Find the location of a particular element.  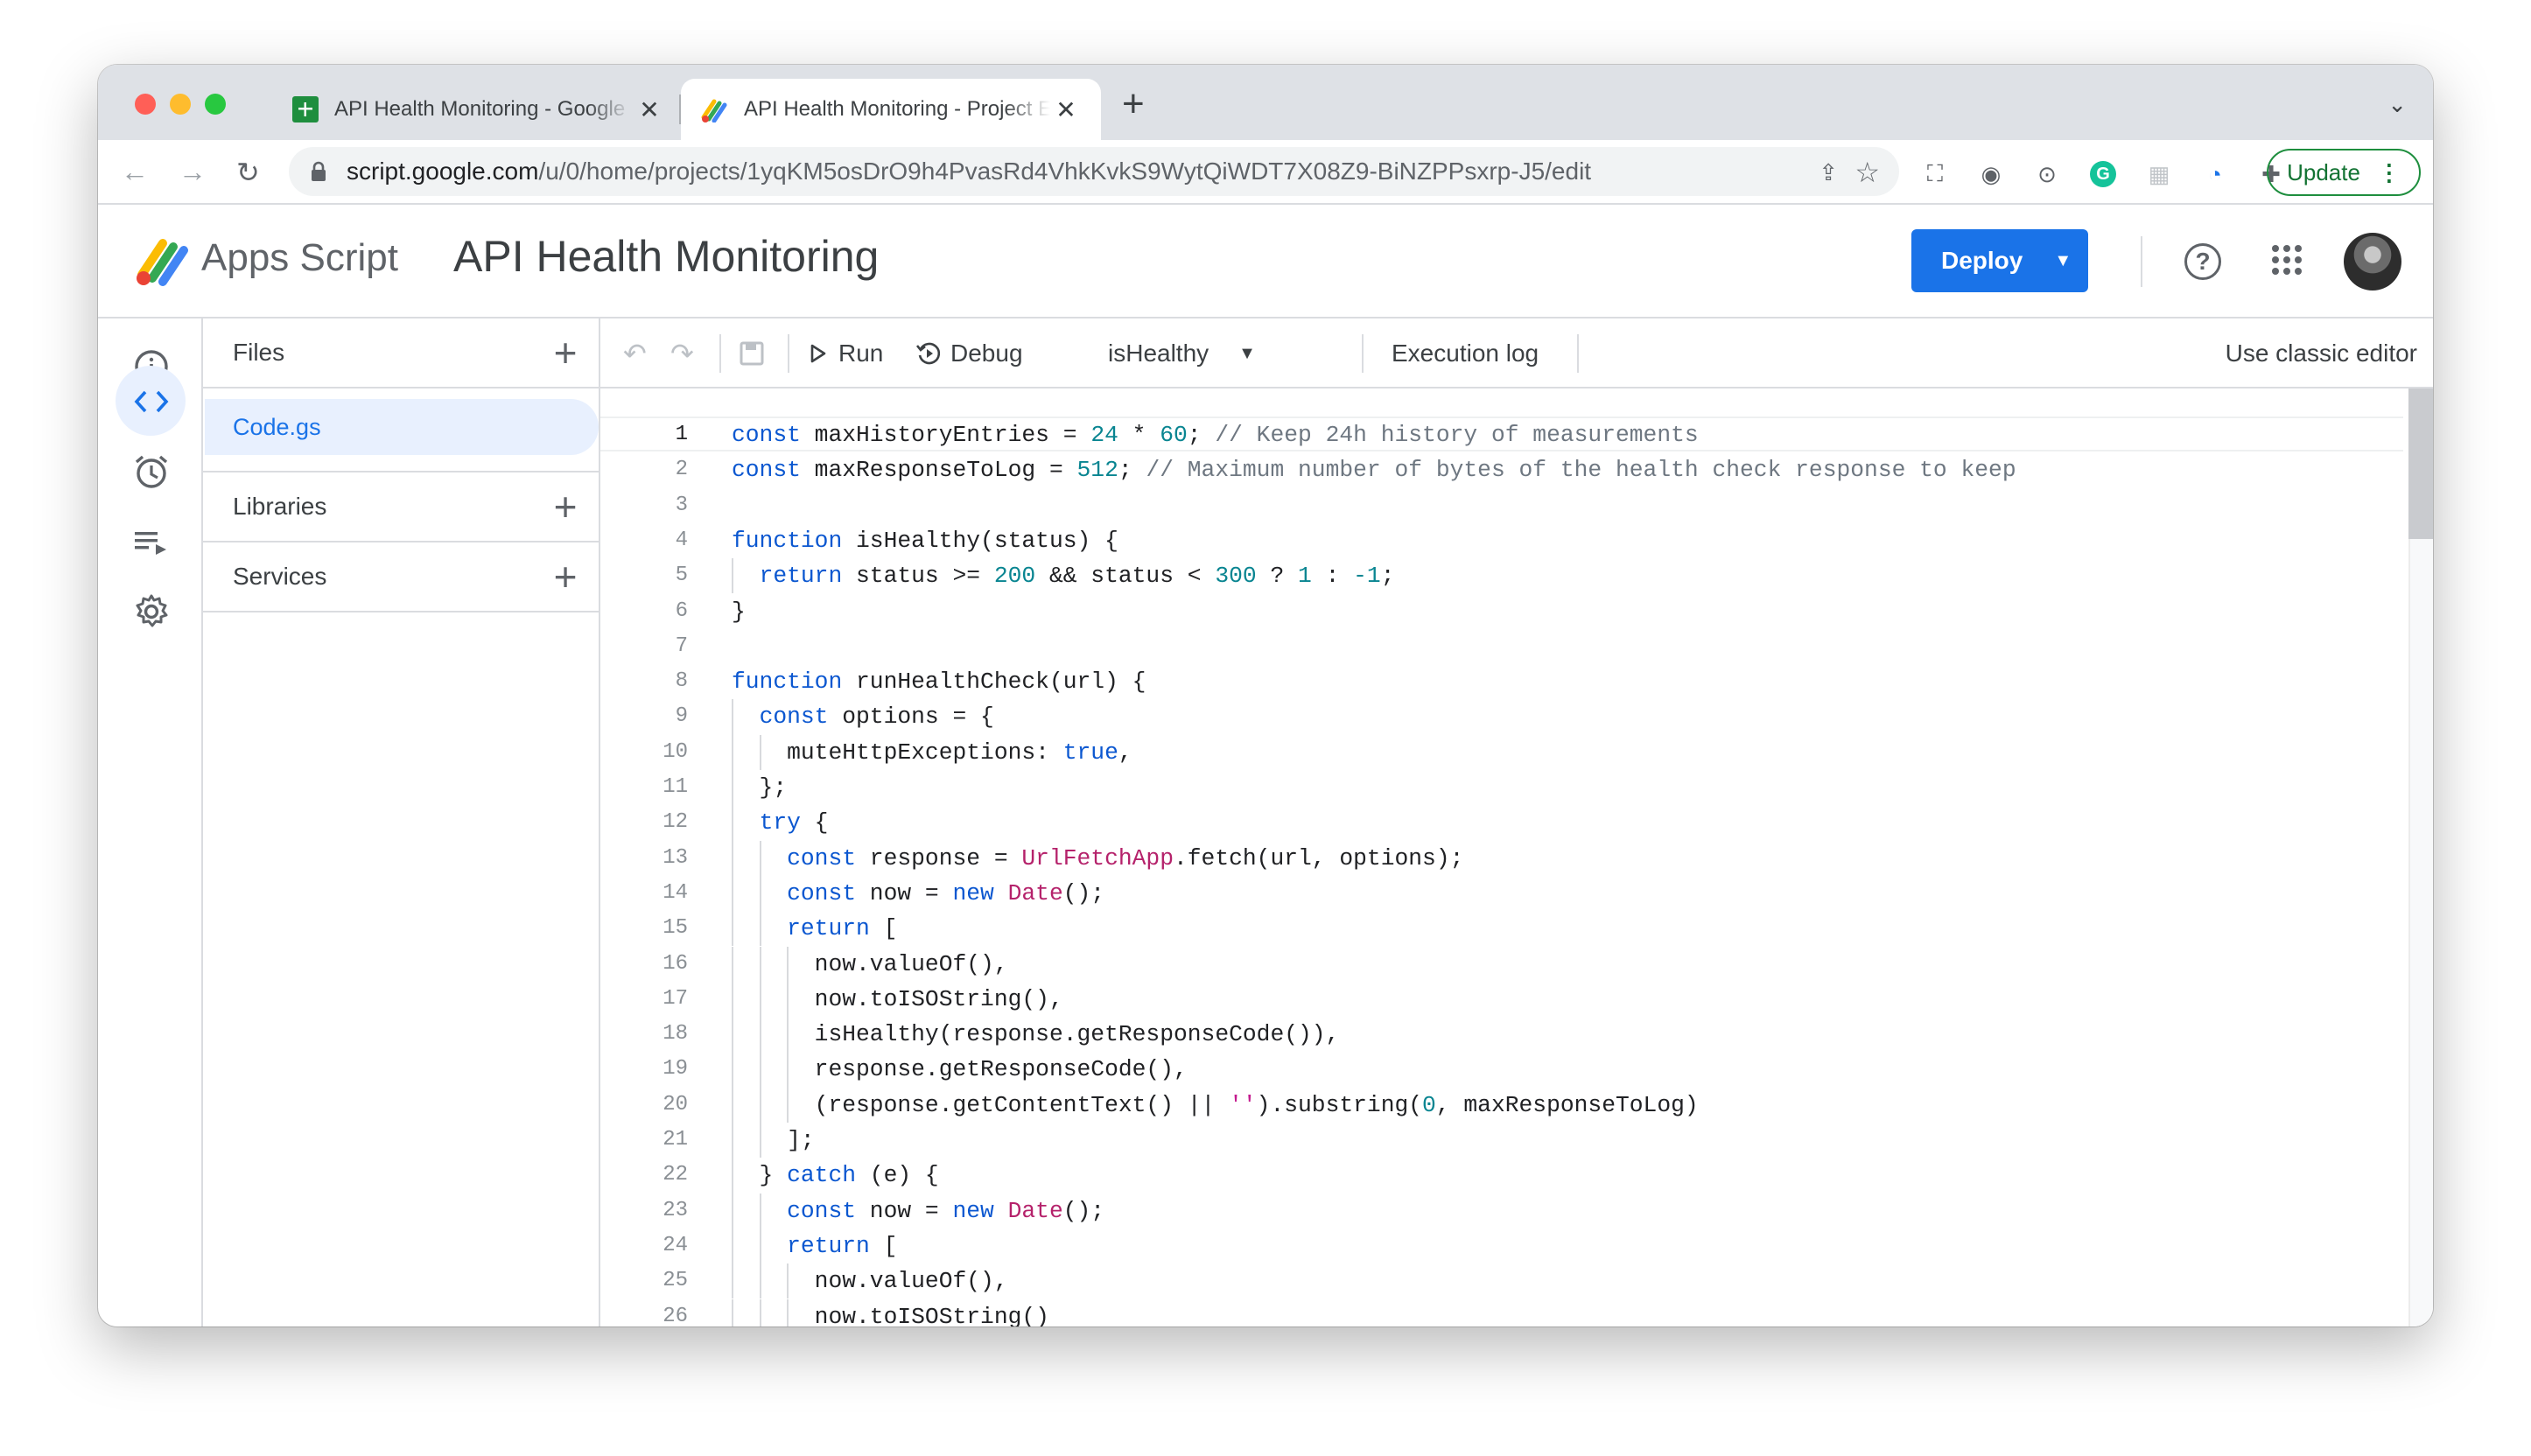

code-line: 14 const now = new Date(); is located at coordinates (1502, 893).